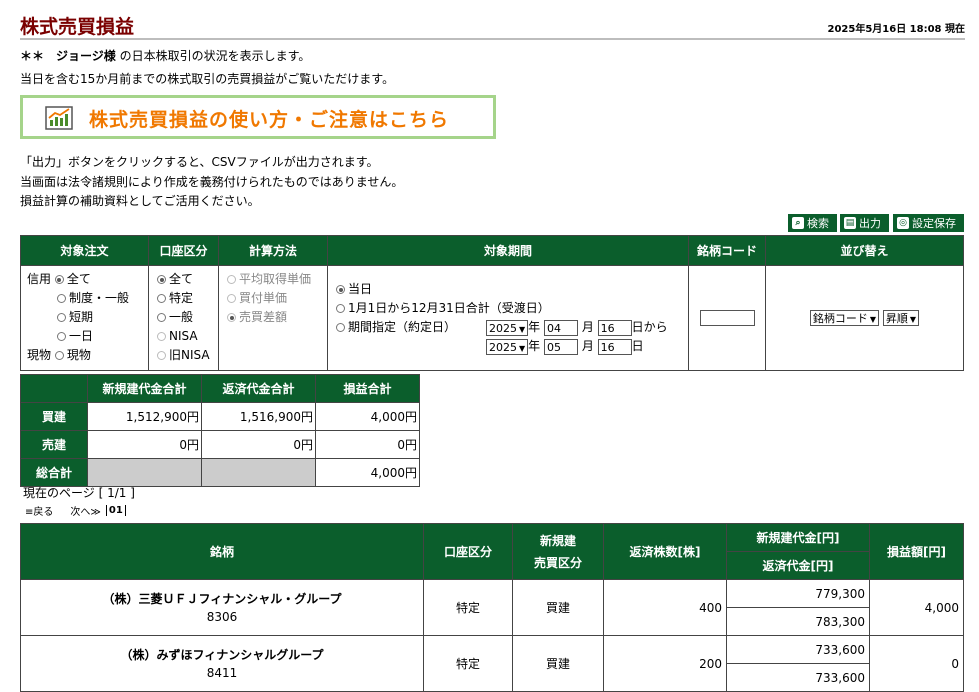  Describe the element at coordinates (510, 289) in the screenshot. I see `period-option-today: 当日` at that location.